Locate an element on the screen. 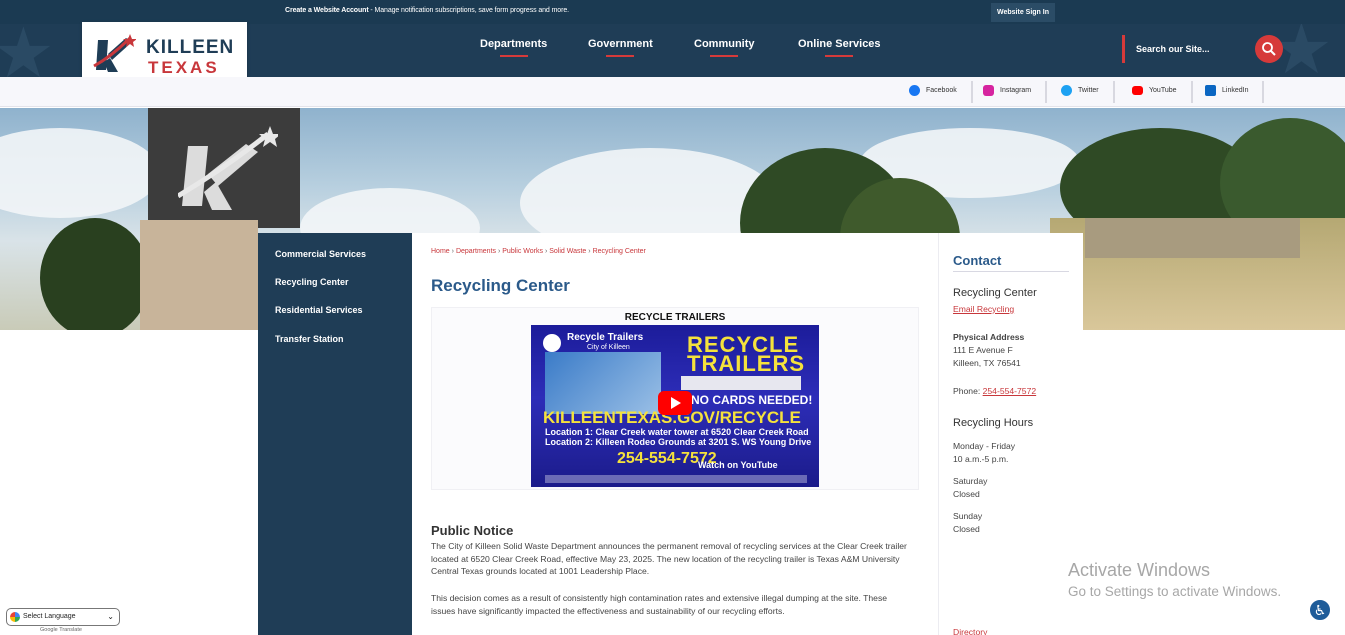  video-heading: RECYCLE TRAILERS is located at coordinates (675, 317).